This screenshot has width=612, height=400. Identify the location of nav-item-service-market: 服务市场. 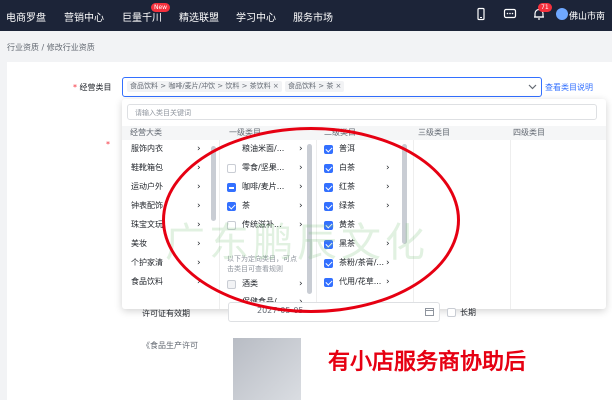
(313, 16).